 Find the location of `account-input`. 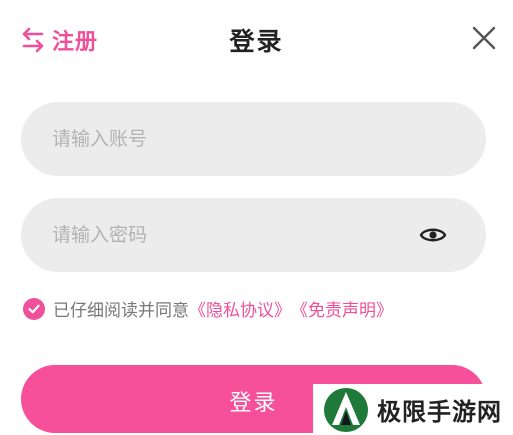

account-input is located at coordinates (232, 139).